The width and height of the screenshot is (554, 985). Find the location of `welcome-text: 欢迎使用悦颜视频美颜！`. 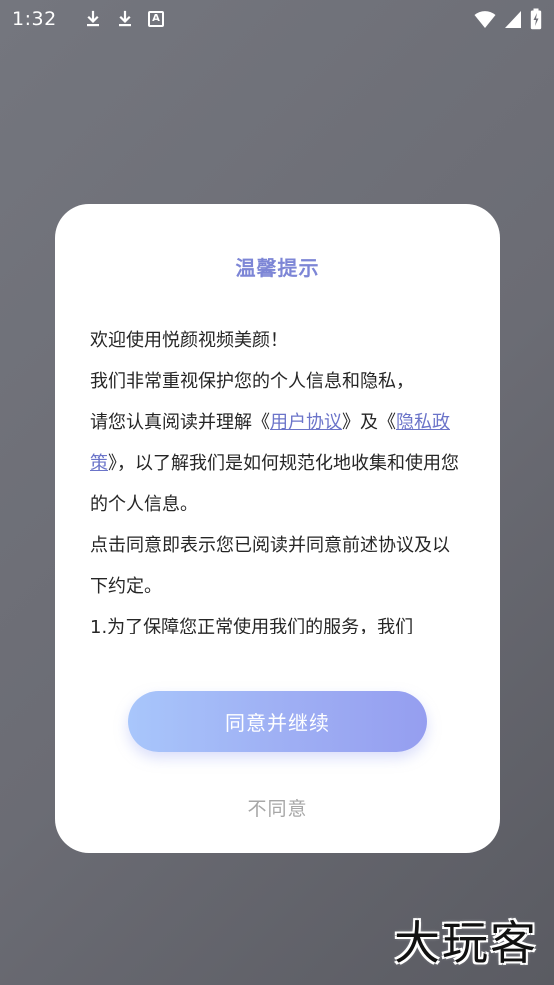

welcome-text: 欢迎使用悦颜视频美颜！ is located at coordinates (189, 340).